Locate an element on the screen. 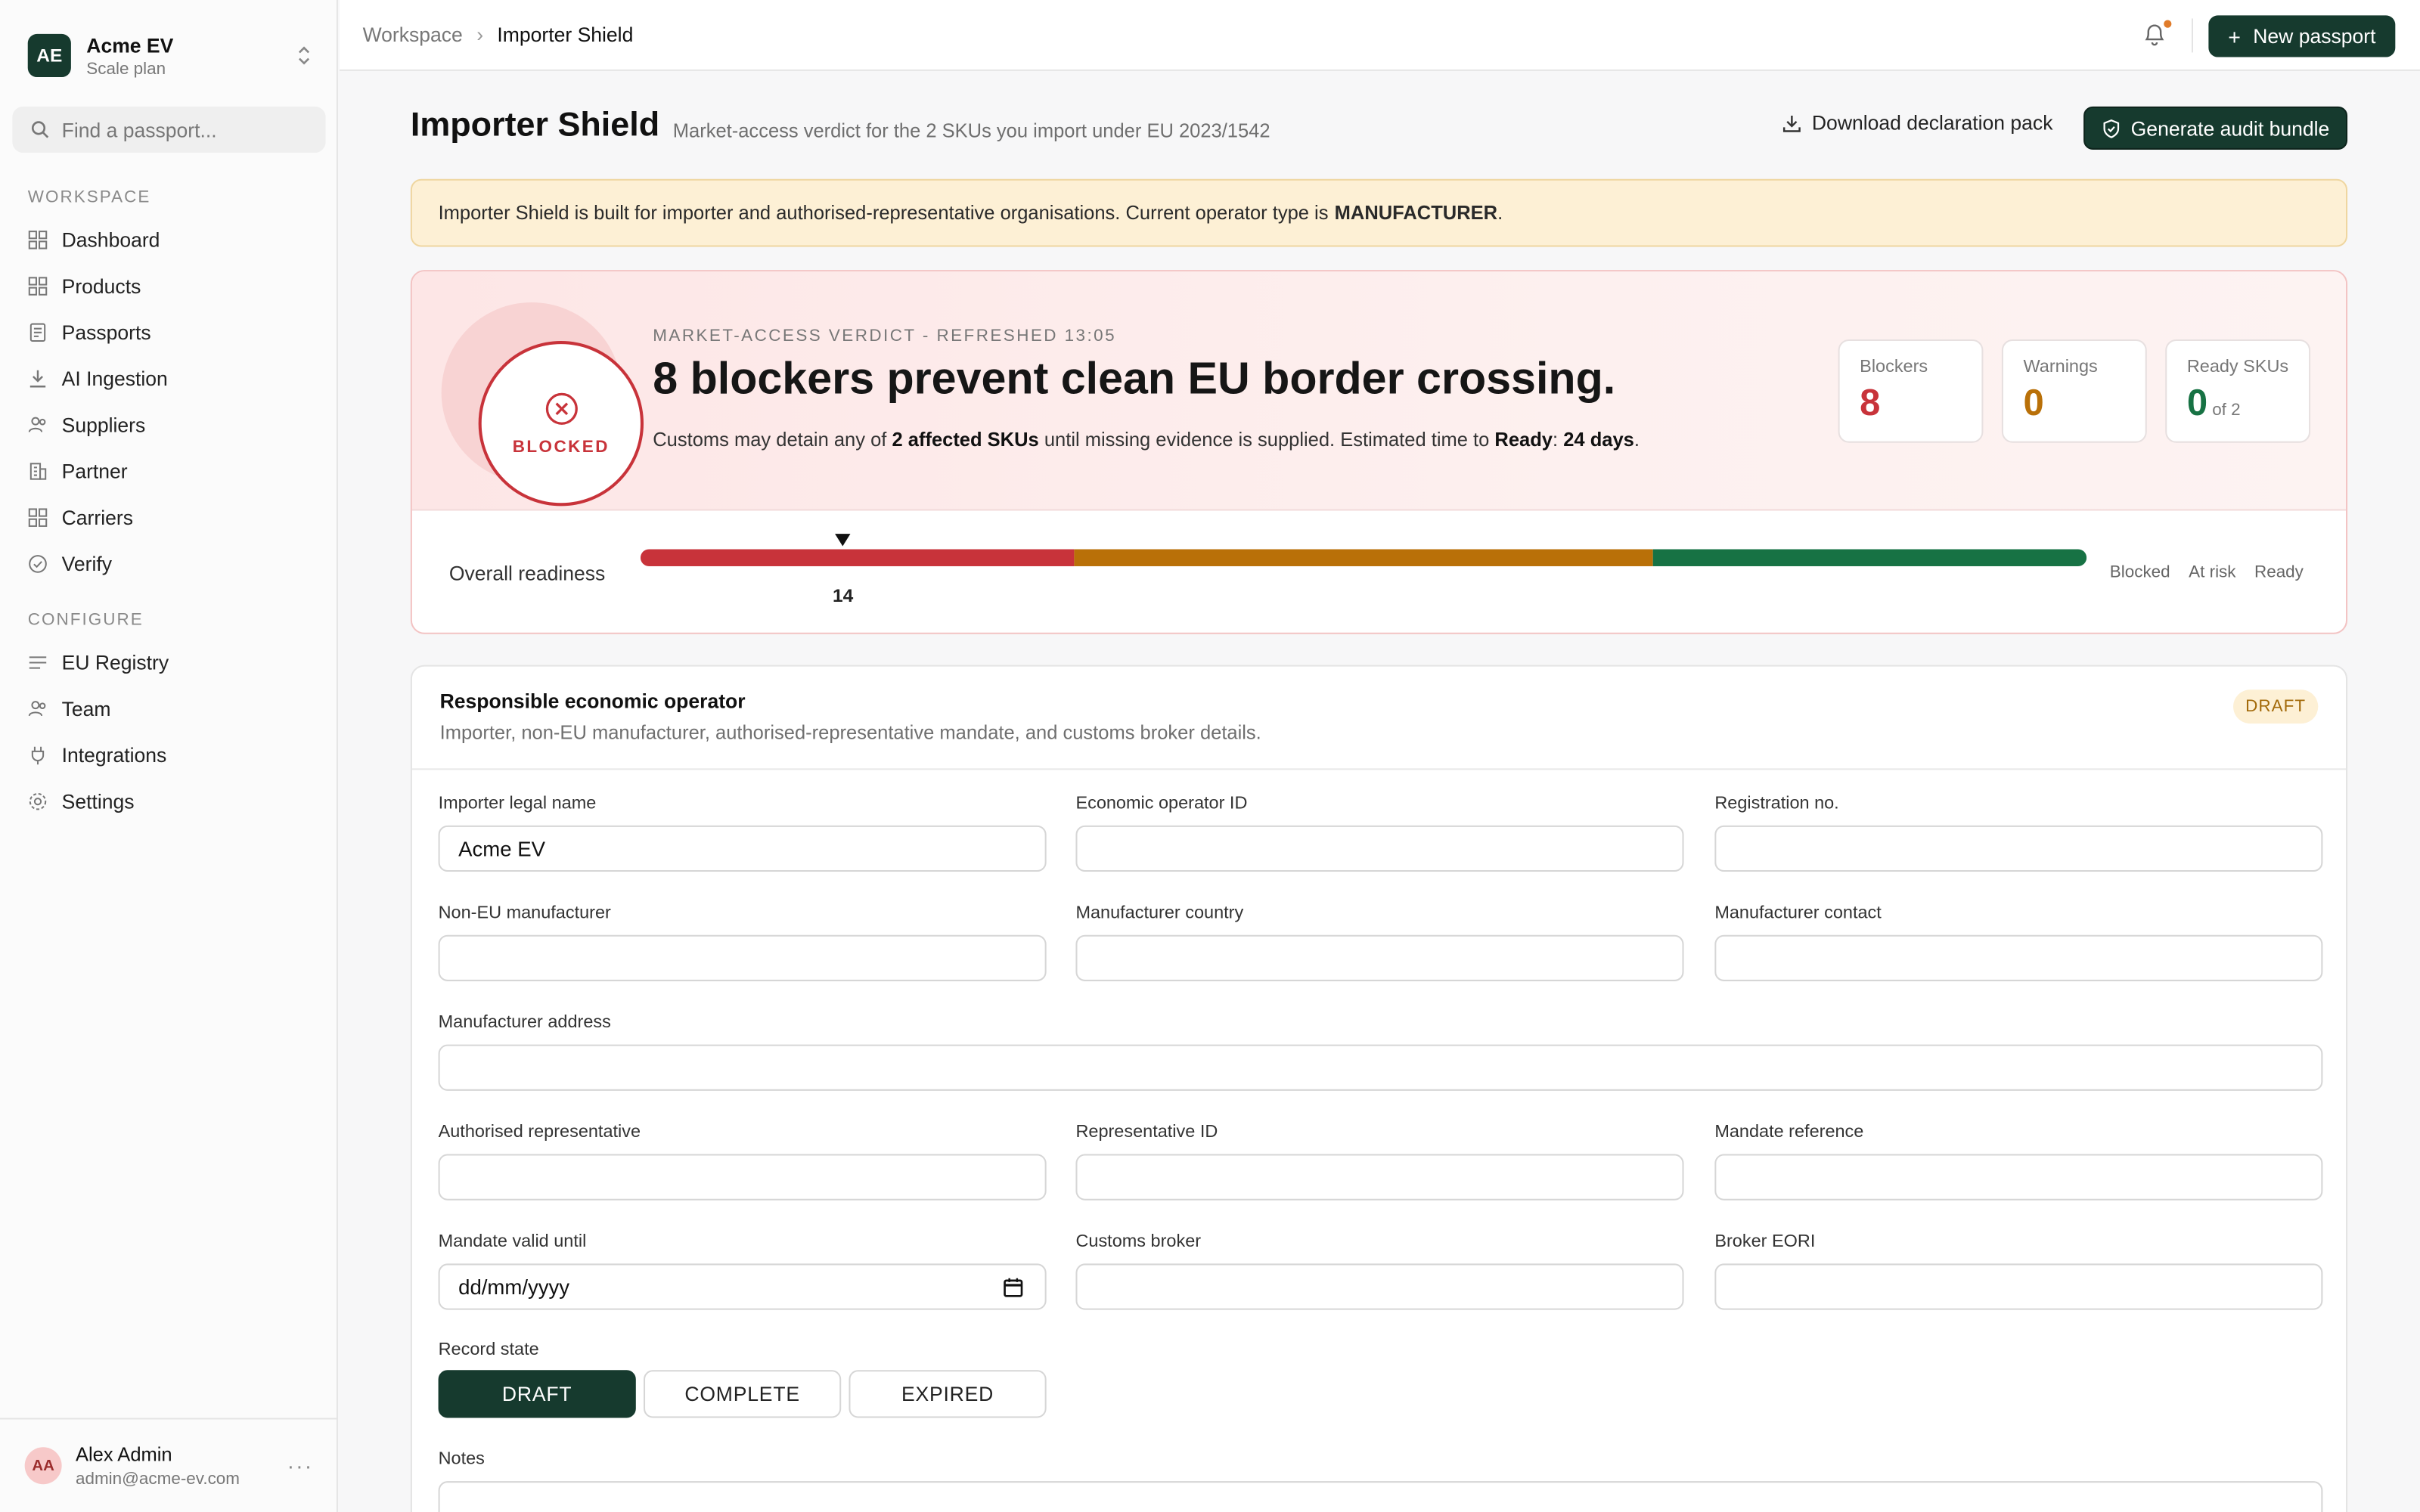 The height and width of the screenshot is (1512, 2420). sidebar-item-dashboard: Dashboard is located at coordinates (169, 239).